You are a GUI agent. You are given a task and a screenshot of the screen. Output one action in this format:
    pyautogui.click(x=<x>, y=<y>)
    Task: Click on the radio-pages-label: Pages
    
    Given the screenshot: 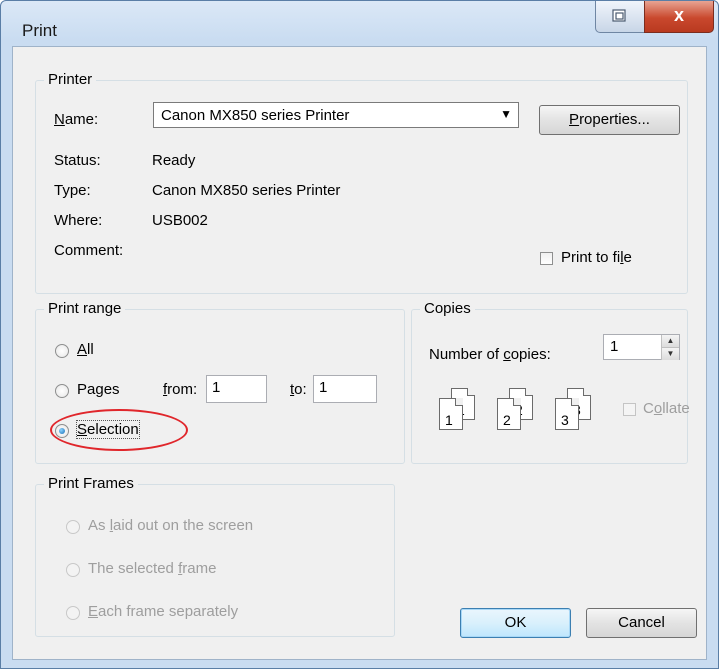 What is the action you would take?
    pyautogui.click(x=98, y=389)
    